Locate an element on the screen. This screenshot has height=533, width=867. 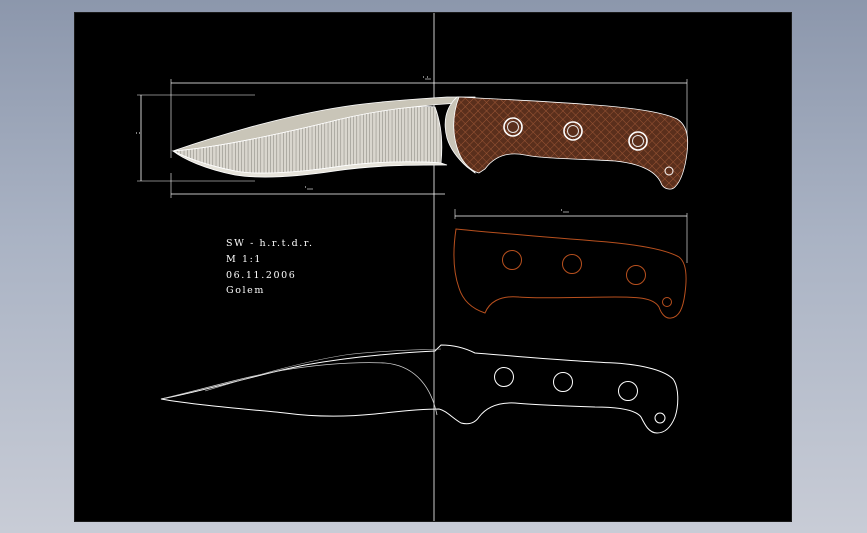
knife-outline-view is located at coordinates (419, 389).